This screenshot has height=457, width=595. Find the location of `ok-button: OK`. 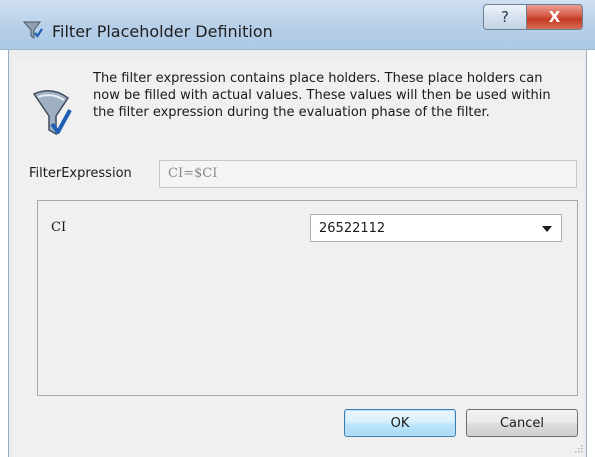

ok-button: OK is located at coordinates (400, 423).